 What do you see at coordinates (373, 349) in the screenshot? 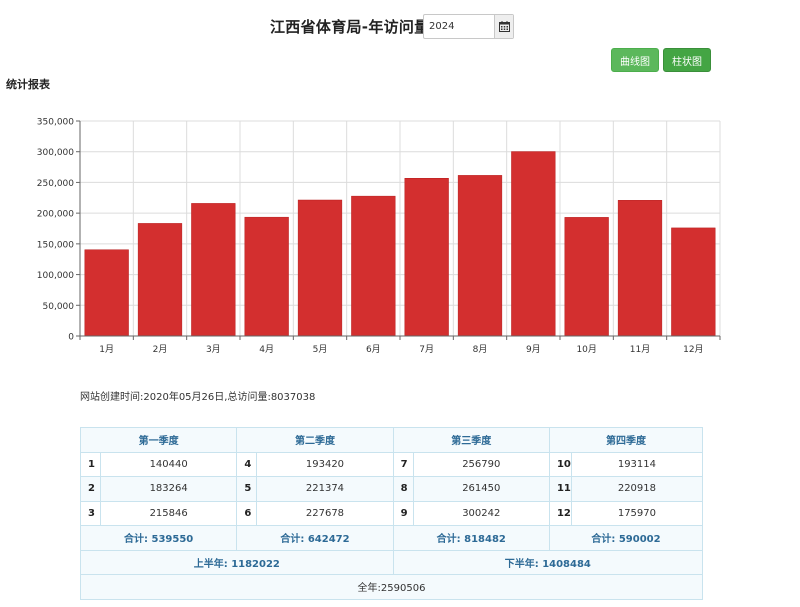
I see `x-tick-label: 6月` at bounding box center [373, 349].